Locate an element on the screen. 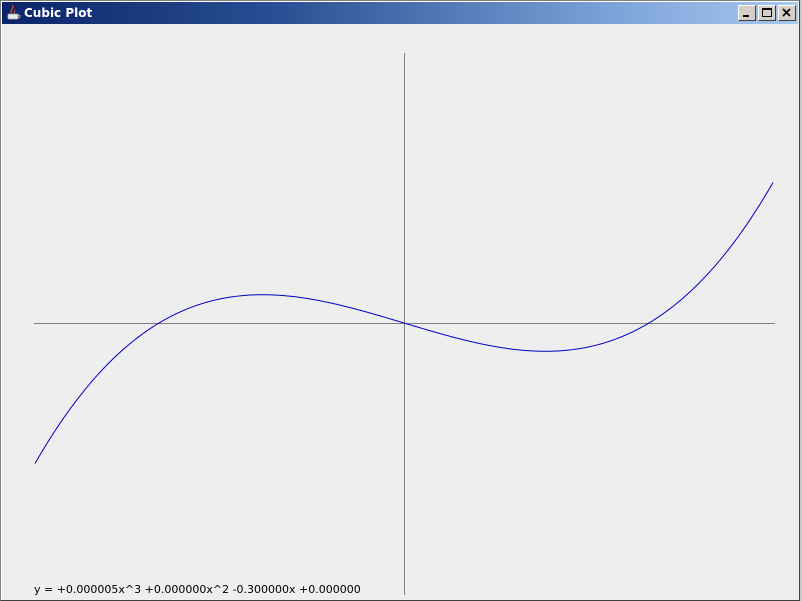  title-bar: Cubic Plot is located at coordinates (400, 13).